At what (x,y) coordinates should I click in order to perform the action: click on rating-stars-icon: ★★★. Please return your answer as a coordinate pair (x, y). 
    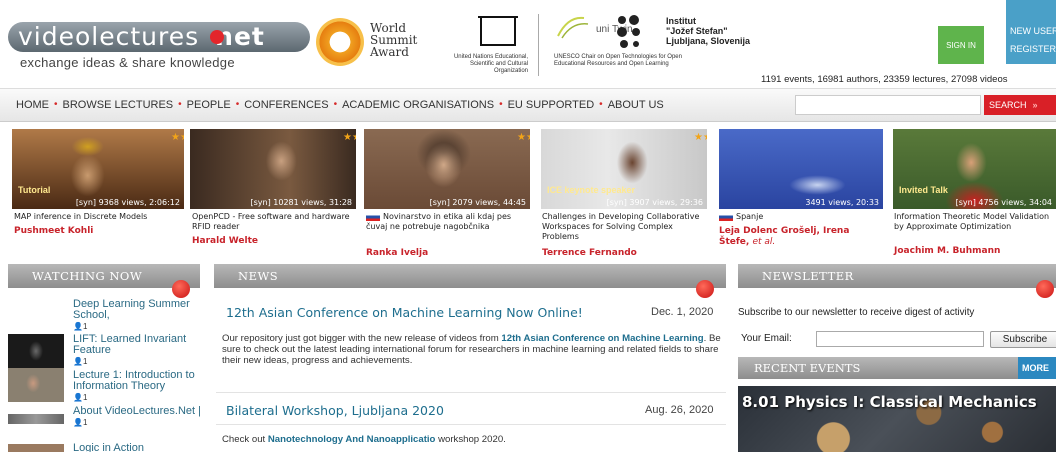
    Looking at the image, I should click on (700, 137).